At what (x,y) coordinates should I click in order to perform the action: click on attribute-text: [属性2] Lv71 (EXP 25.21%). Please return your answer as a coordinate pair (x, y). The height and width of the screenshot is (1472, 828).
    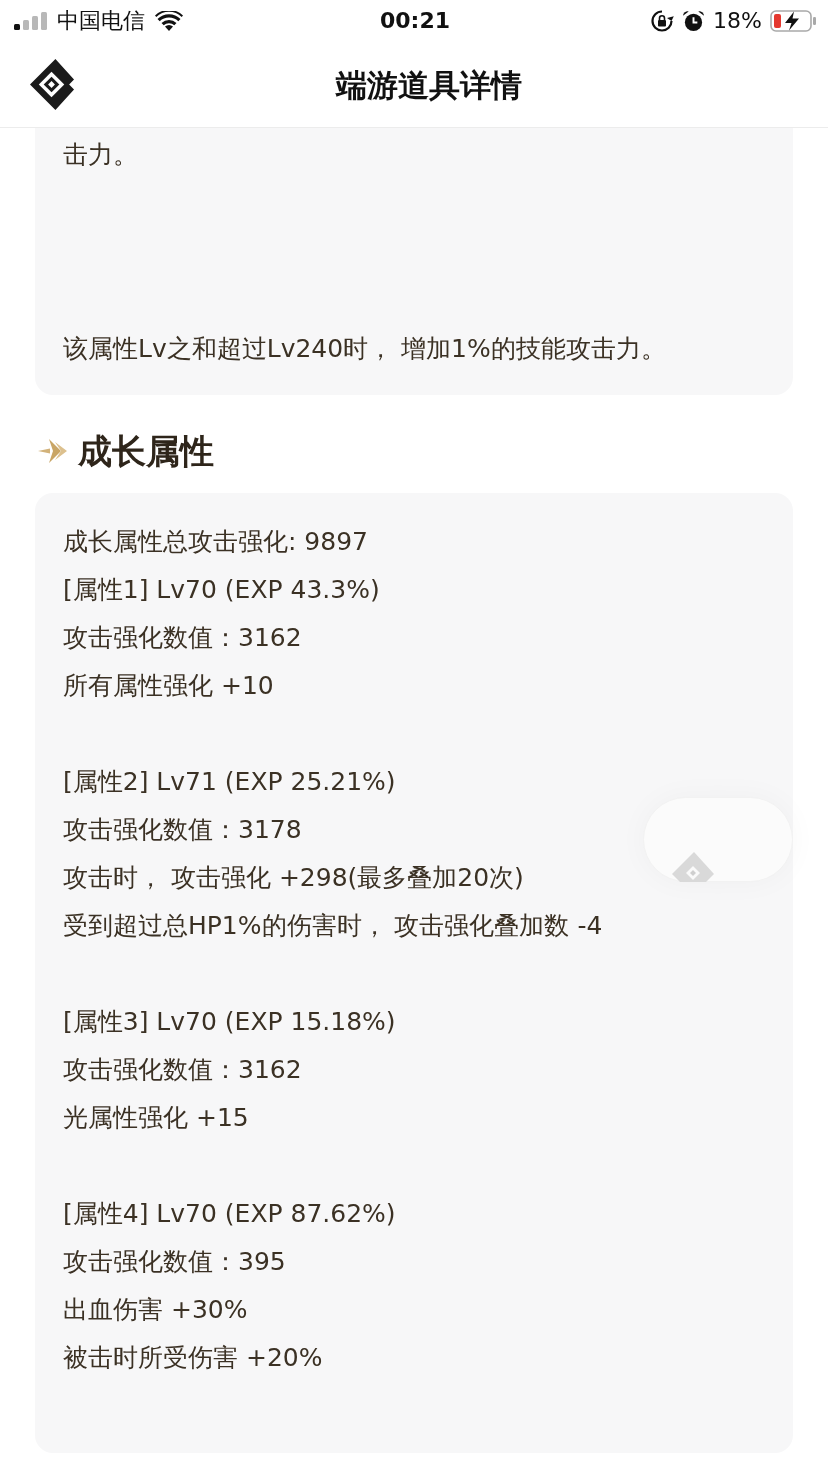
    Looking at the image, I should click on (229, 782).